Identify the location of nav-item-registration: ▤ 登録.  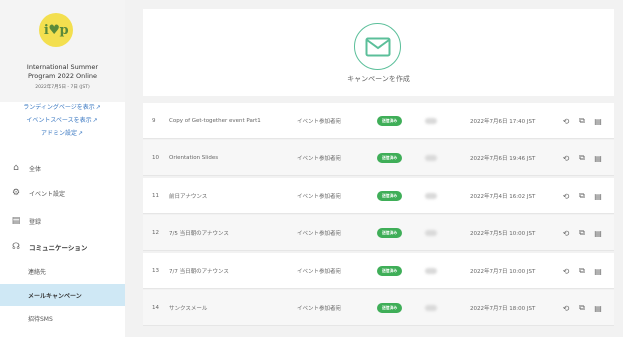
(62, 221).